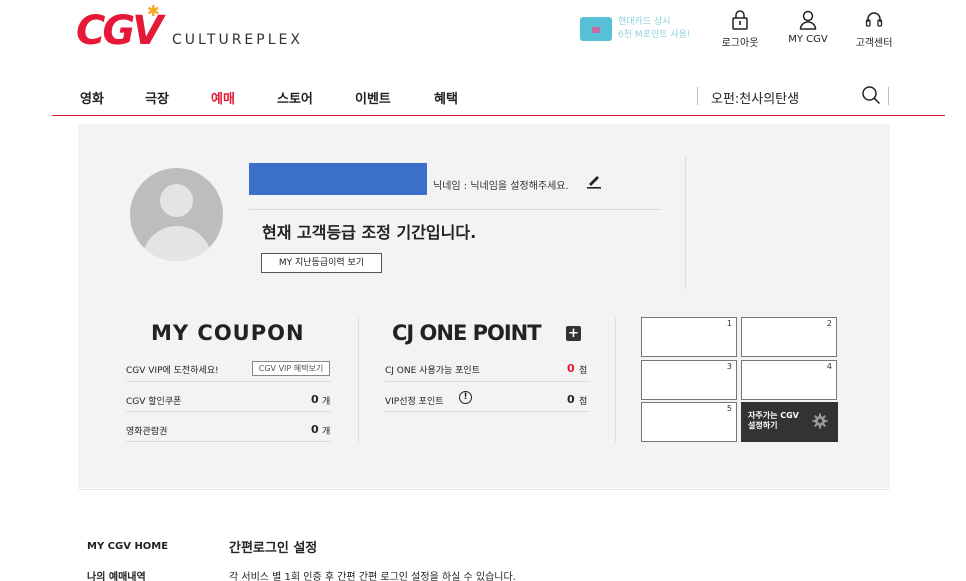  I want to click on vip-challenge-label: CGV VIP에 도전하세요!, so click(172, 371).